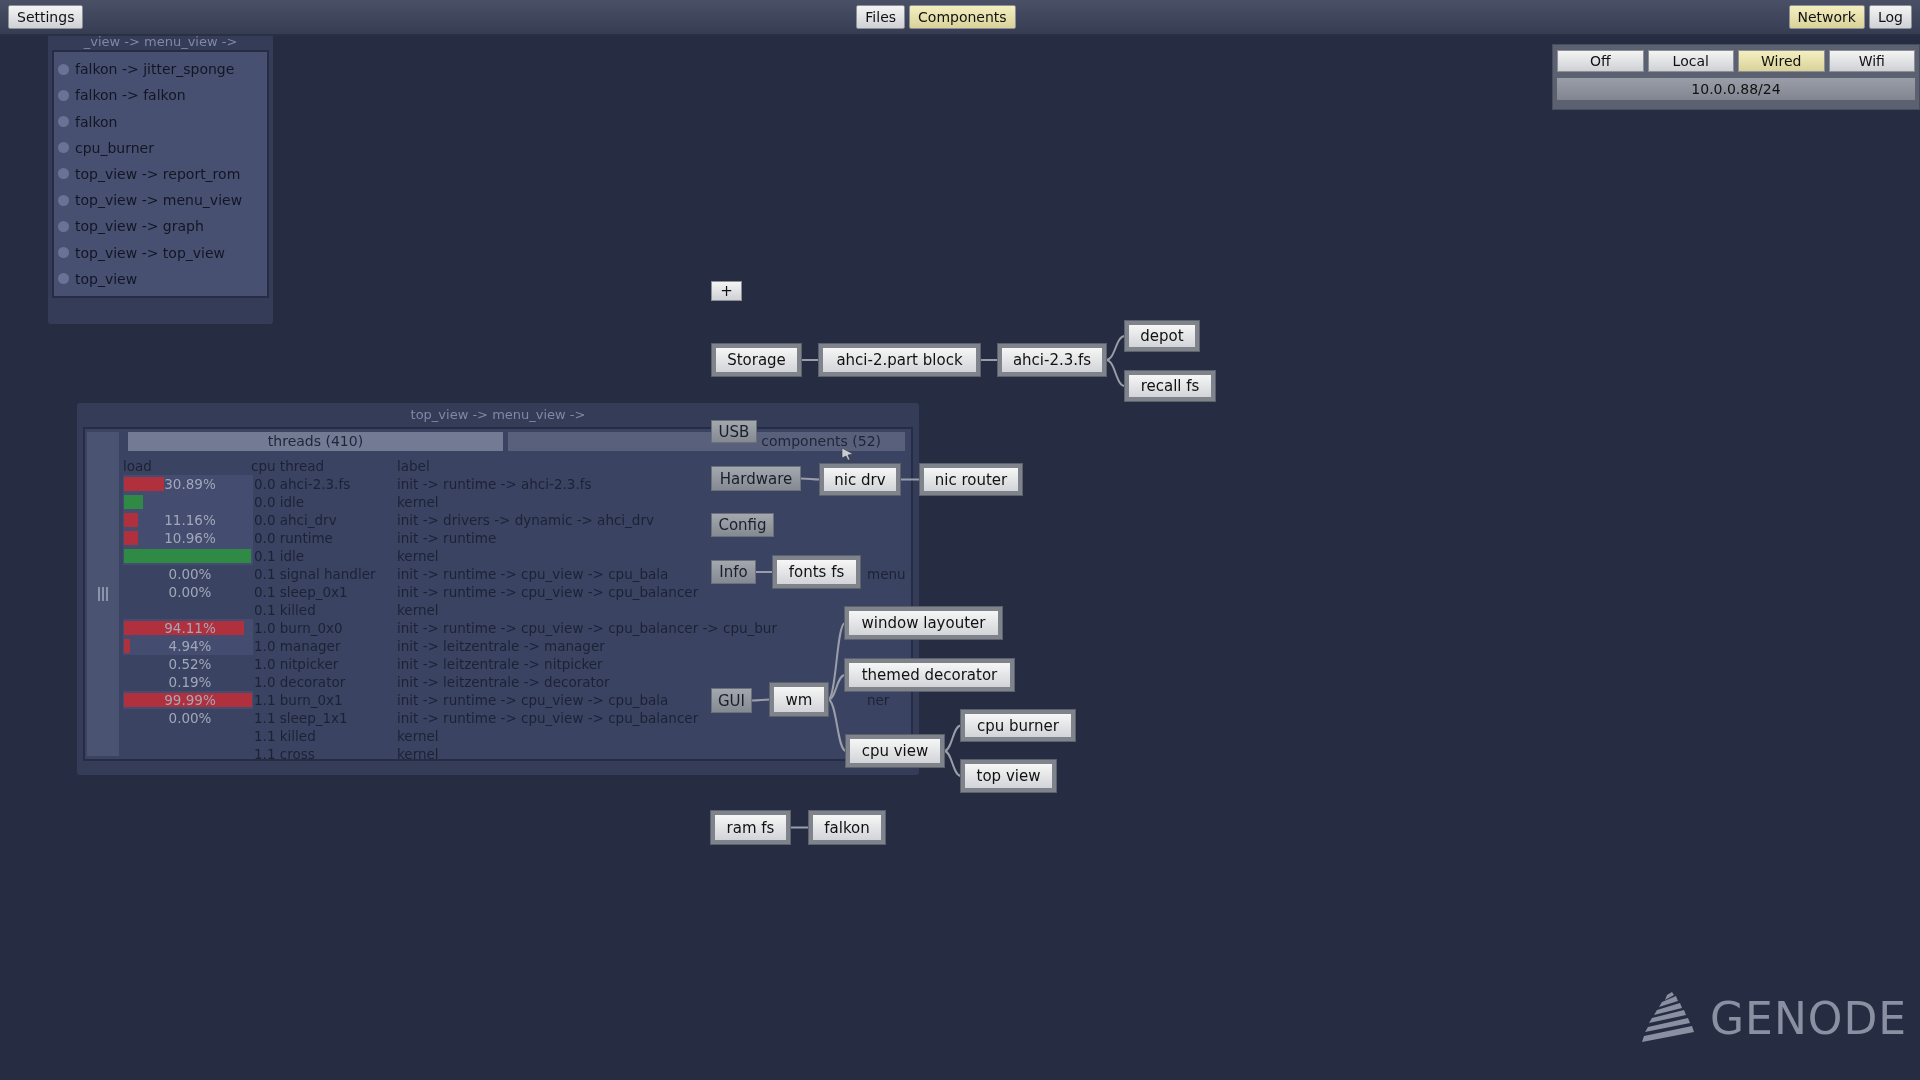 Image resolution: width=1920 pixels, height=1080 pixels. What do you see at coordinates (498, 415) in the screenshot?
I see `window-title: top_view -> menu_view ->` at bounding box center [498, 415].